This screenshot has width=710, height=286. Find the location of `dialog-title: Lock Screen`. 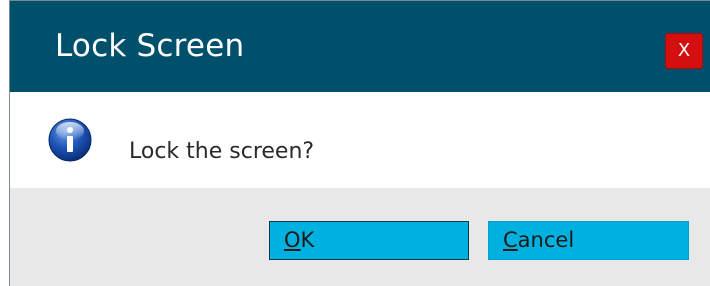

dialog-title: Lock Screen is located at coordinates (150, 46).